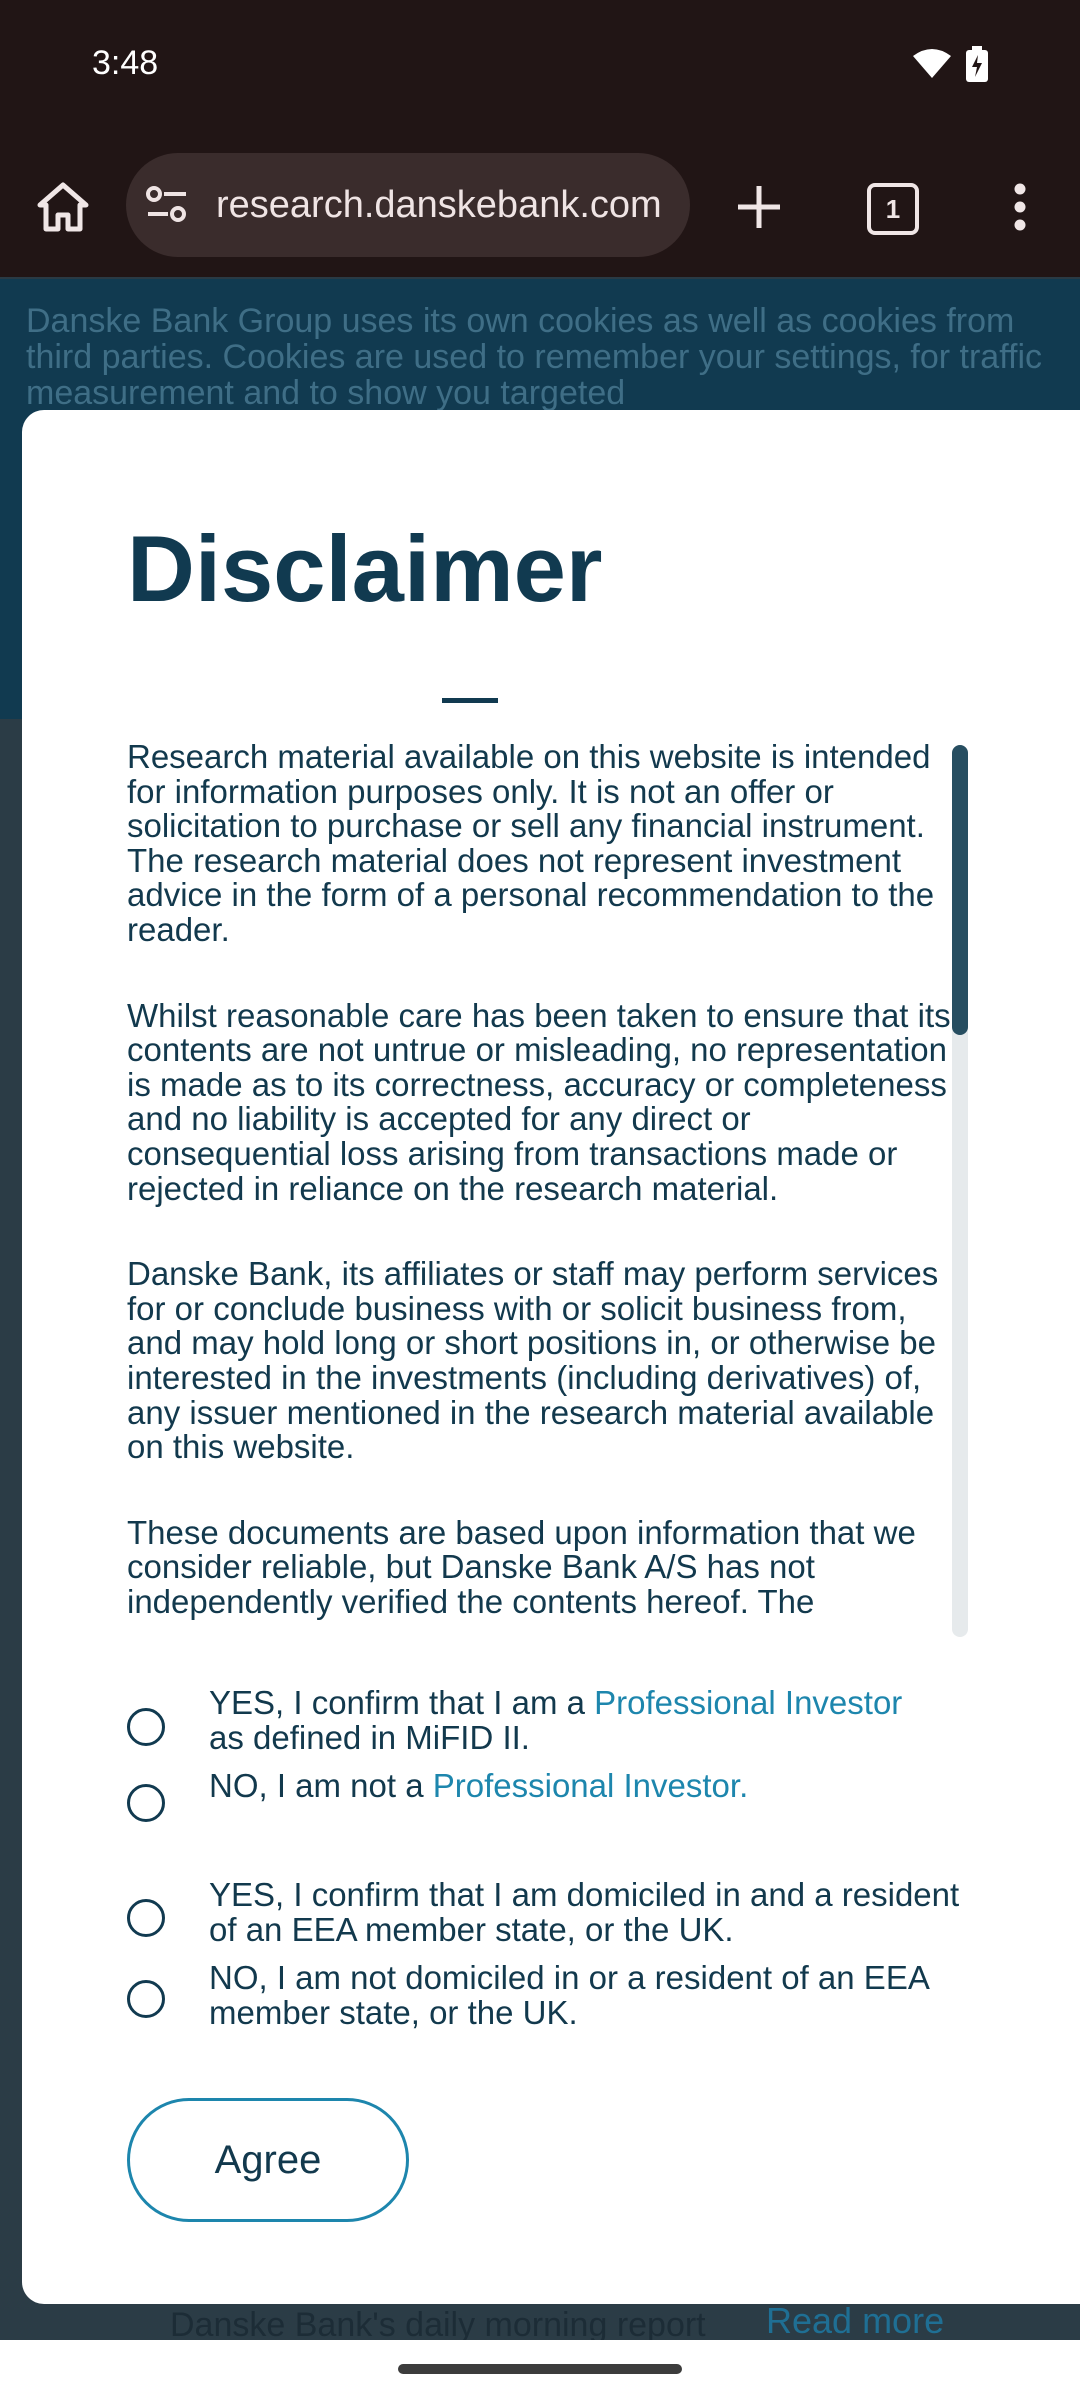  Describe the element at coordinates (146, 1999) in the screenshot. I see `radio-eea-no` at that location.